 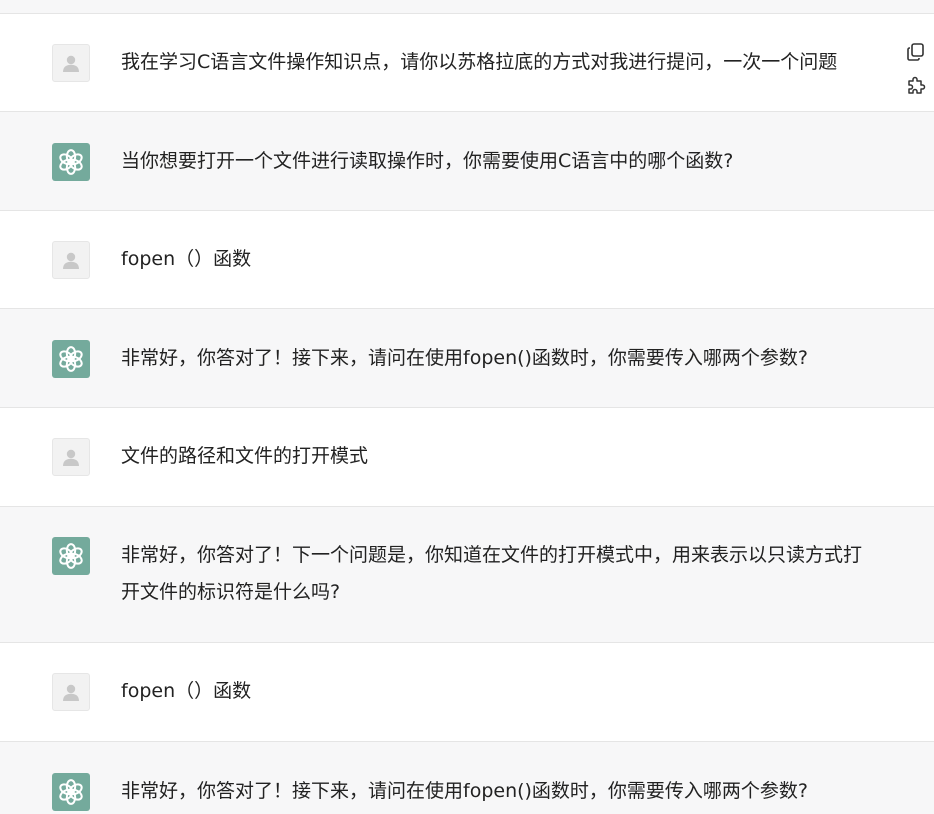 What do you see at coordinates (245, 456) in the screenshot?
I see `message-text: 文件的路径和文件的打开模式` at bounding box center [245, 456].